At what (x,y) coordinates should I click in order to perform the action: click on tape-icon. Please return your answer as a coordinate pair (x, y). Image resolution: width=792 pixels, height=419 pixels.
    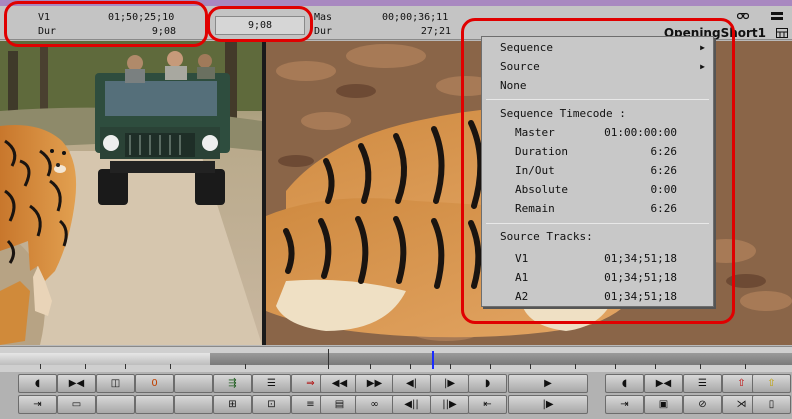
    Looking at the image, I should click on (743, 16).